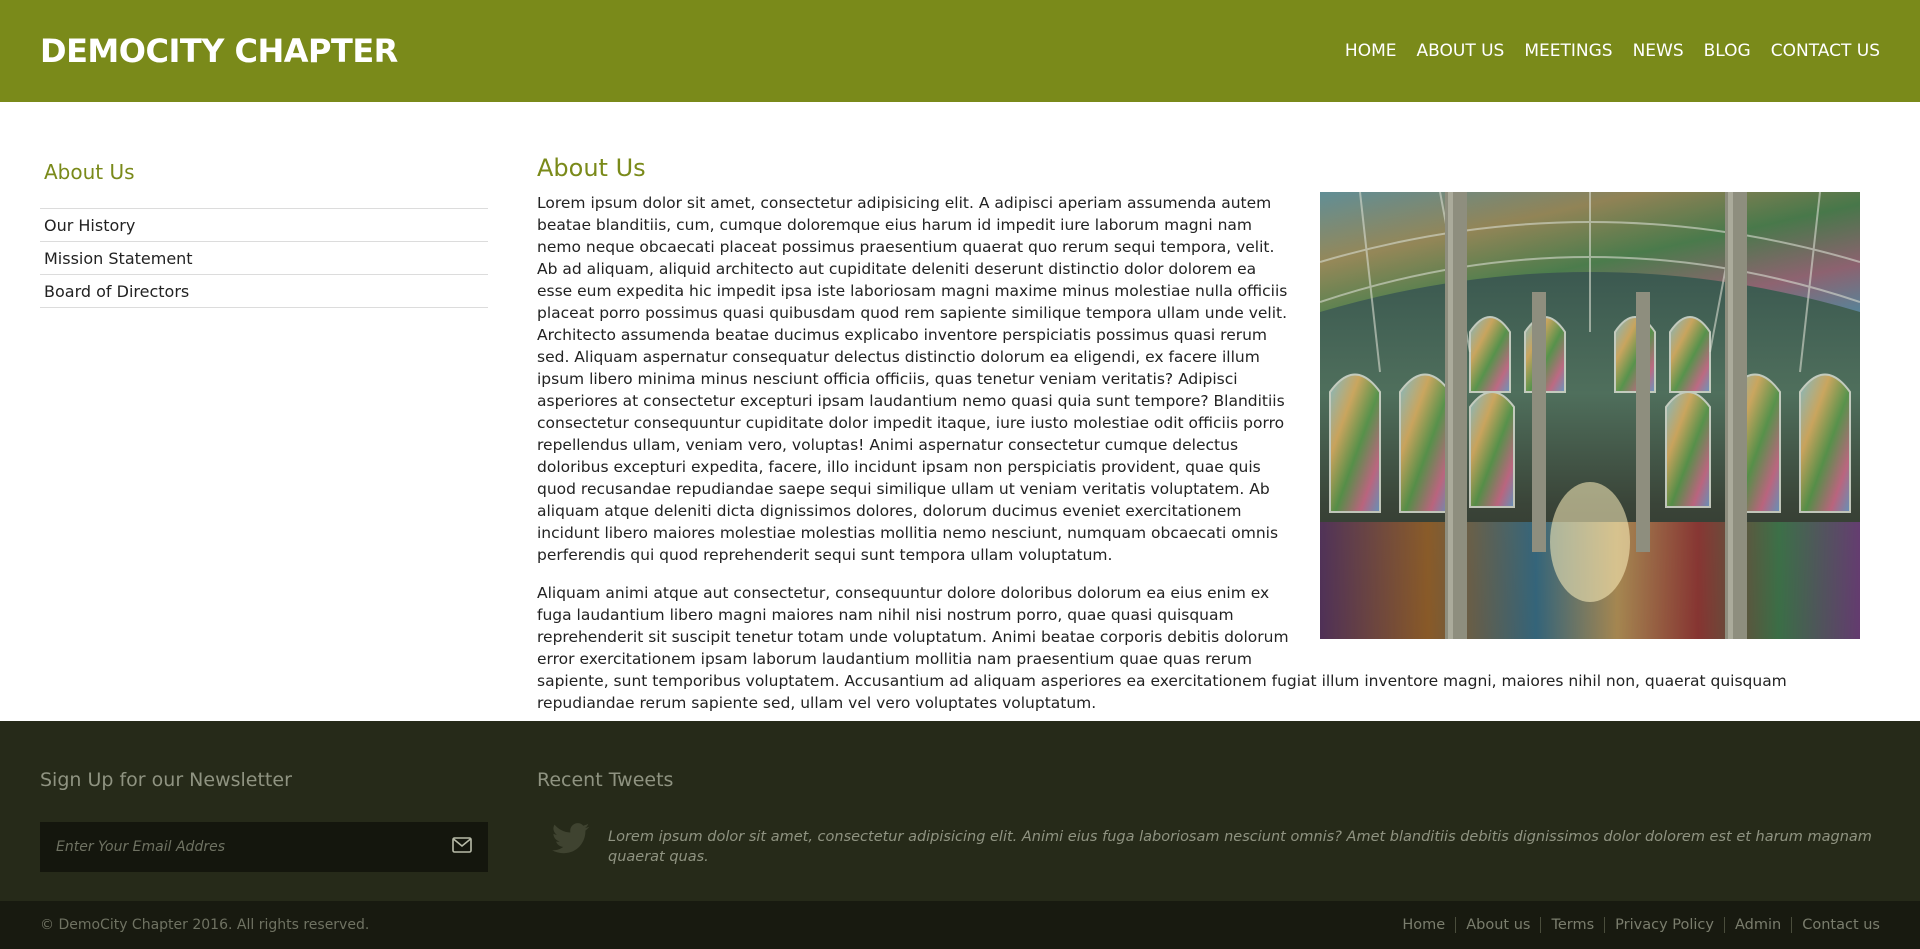 Image resolution: width=1920 pixels, height=949 pixels. I want to click on sidebar-title: About Us, so click(89, 172).